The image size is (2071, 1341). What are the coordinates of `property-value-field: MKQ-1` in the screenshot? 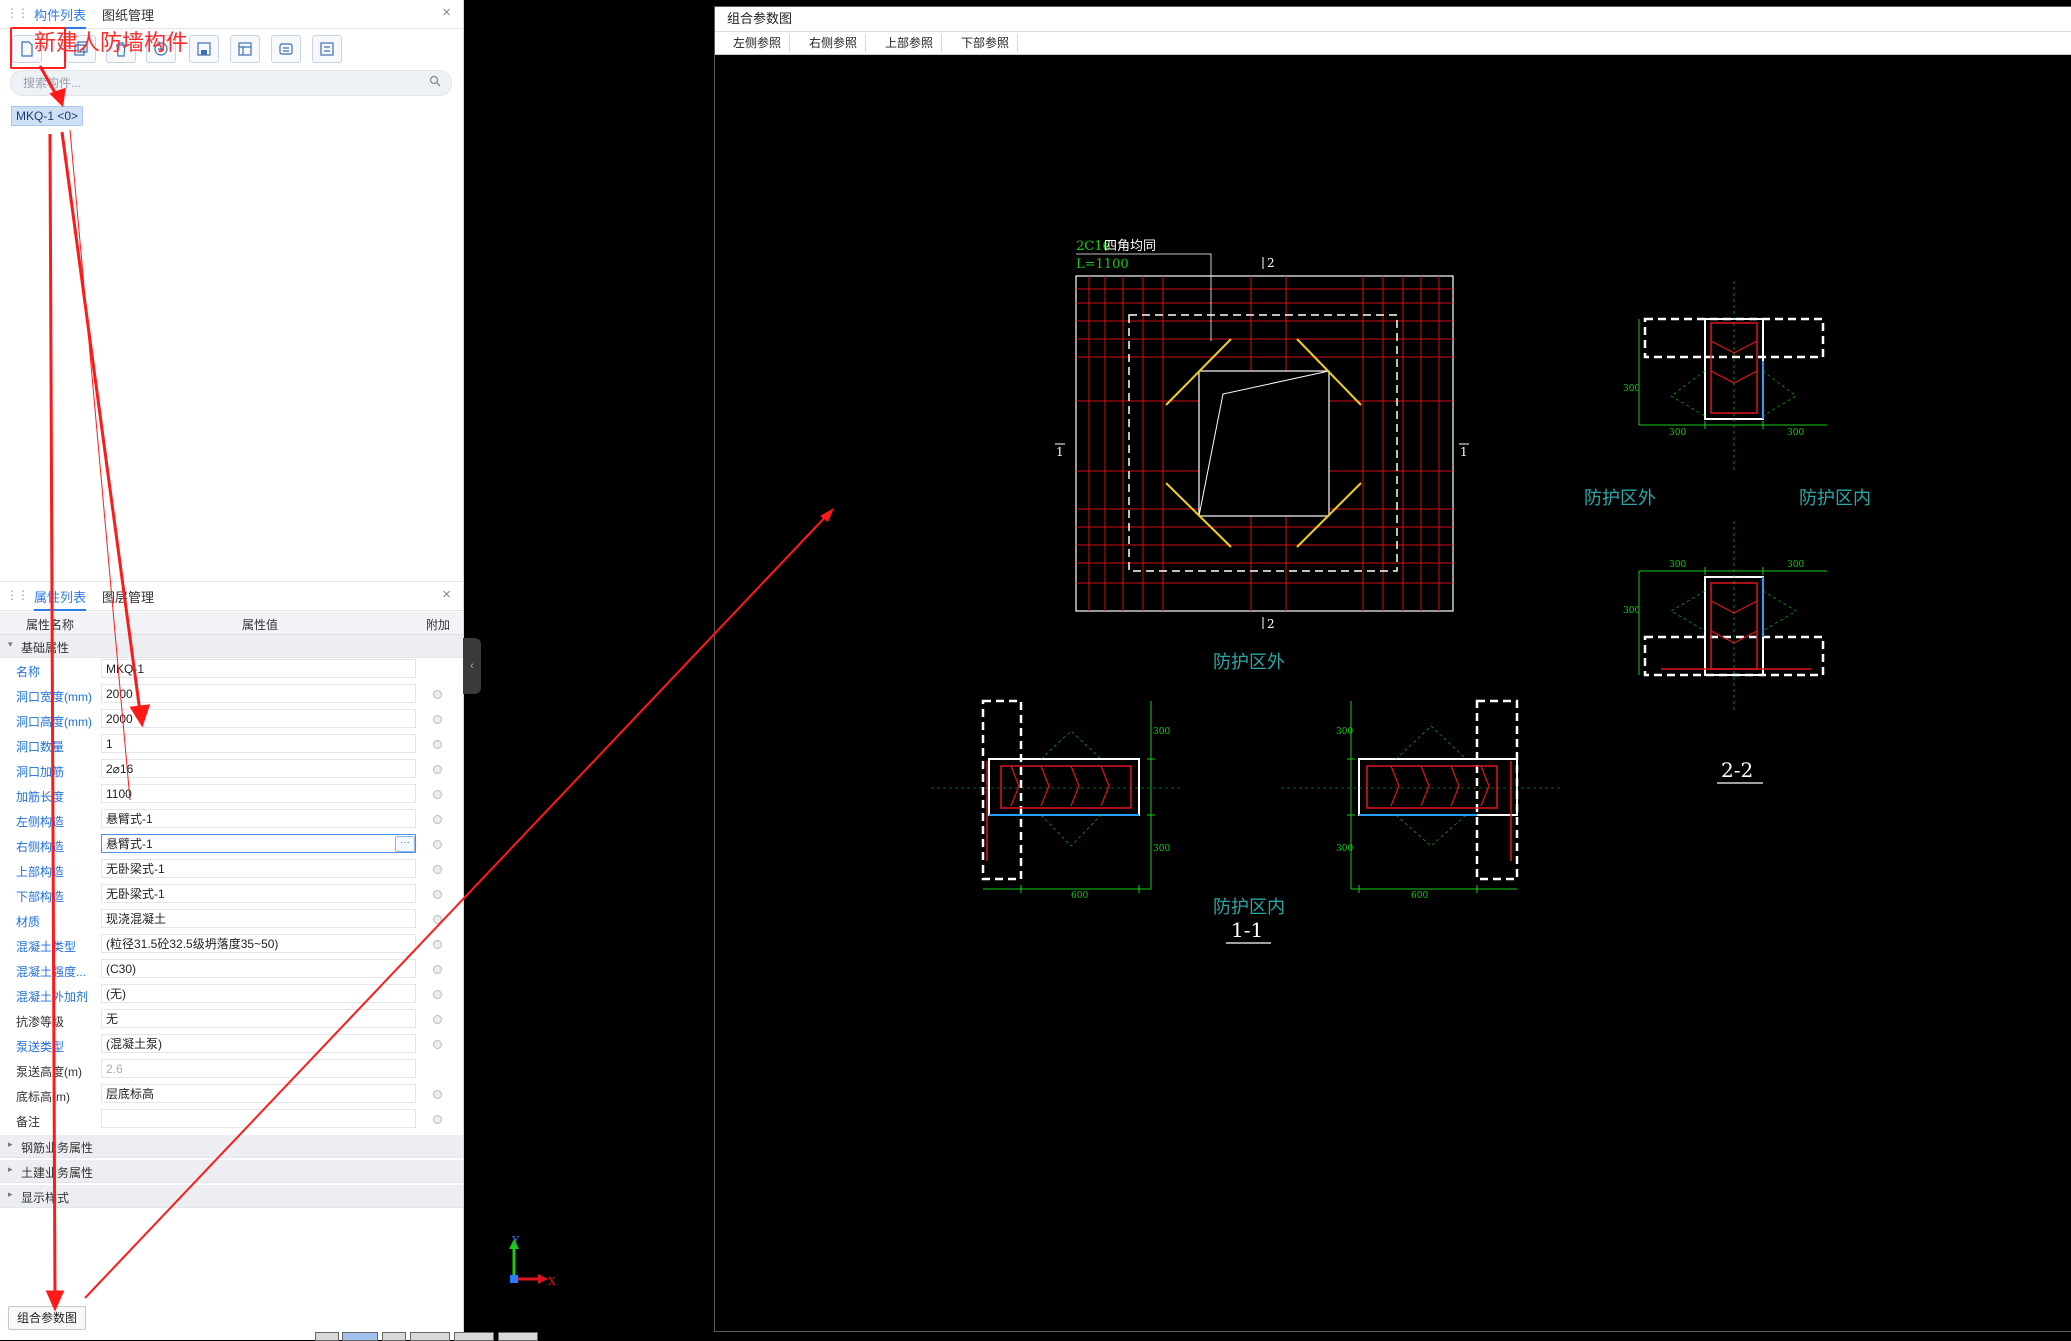 It's located at (258, 668).